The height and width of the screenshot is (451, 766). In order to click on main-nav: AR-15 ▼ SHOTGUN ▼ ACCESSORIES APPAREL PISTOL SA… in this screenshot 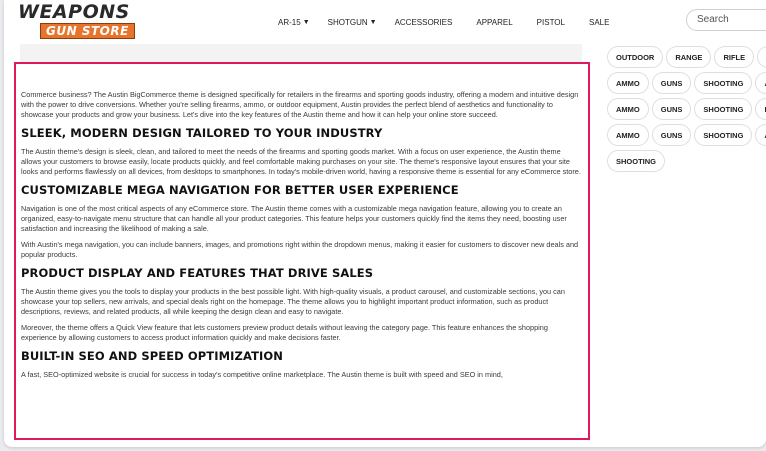, I will do `click(455, 22)`.